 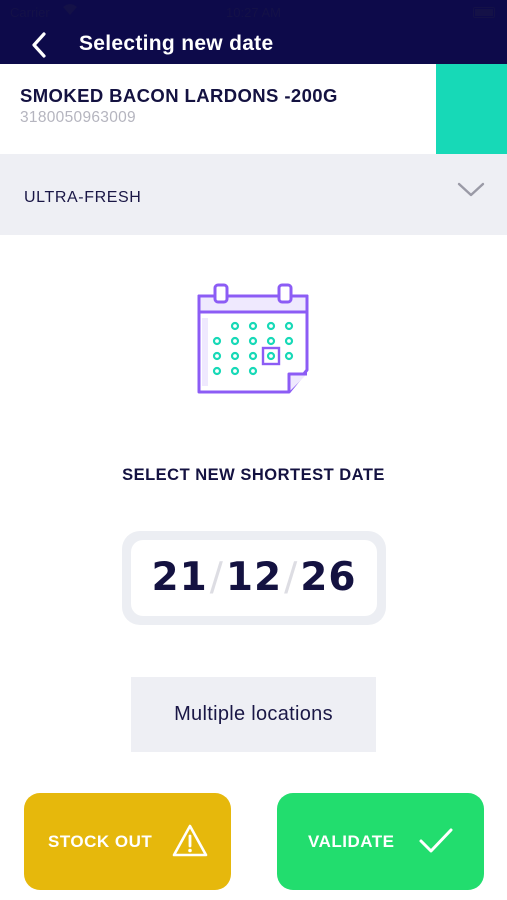 I want to click on date-display: 21/12/26, so click(x=254, y=578).